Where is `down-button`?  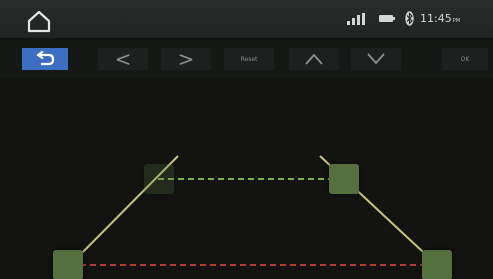 down-button is located at coordinates (376, 59).